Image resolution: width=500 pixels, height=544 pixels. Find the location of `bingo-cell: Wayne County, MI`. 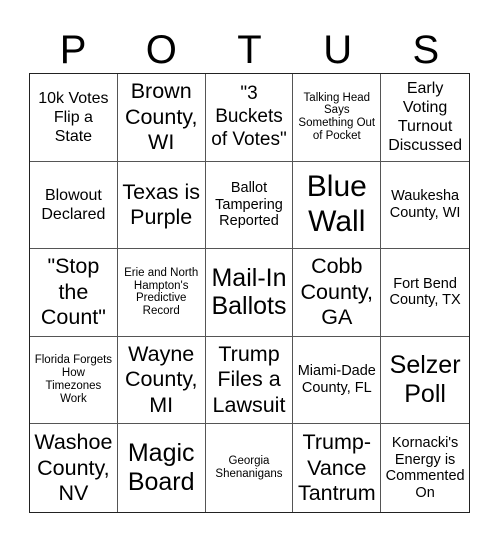

bingo-cell: Wayne County, MI is located at coordinates (161, 380).